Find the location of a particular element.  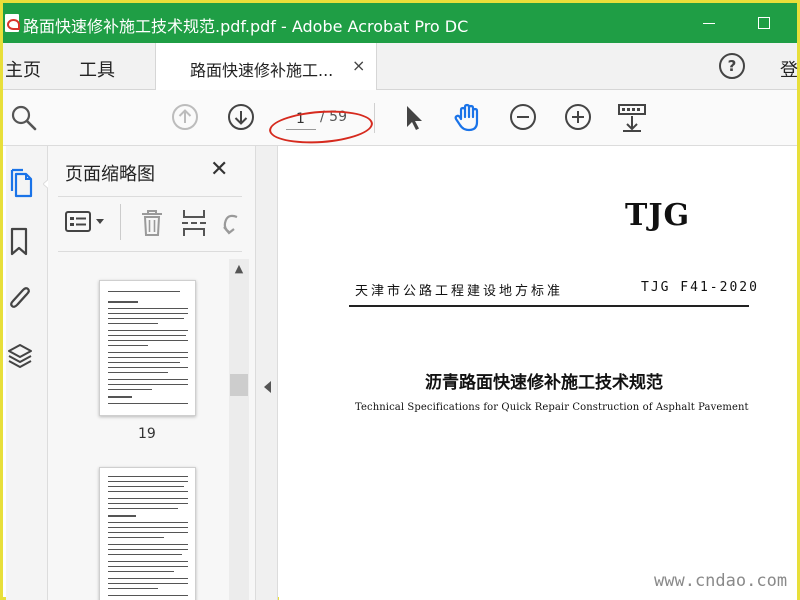

collapse-panel-icon is located at coordinates (267, 387).